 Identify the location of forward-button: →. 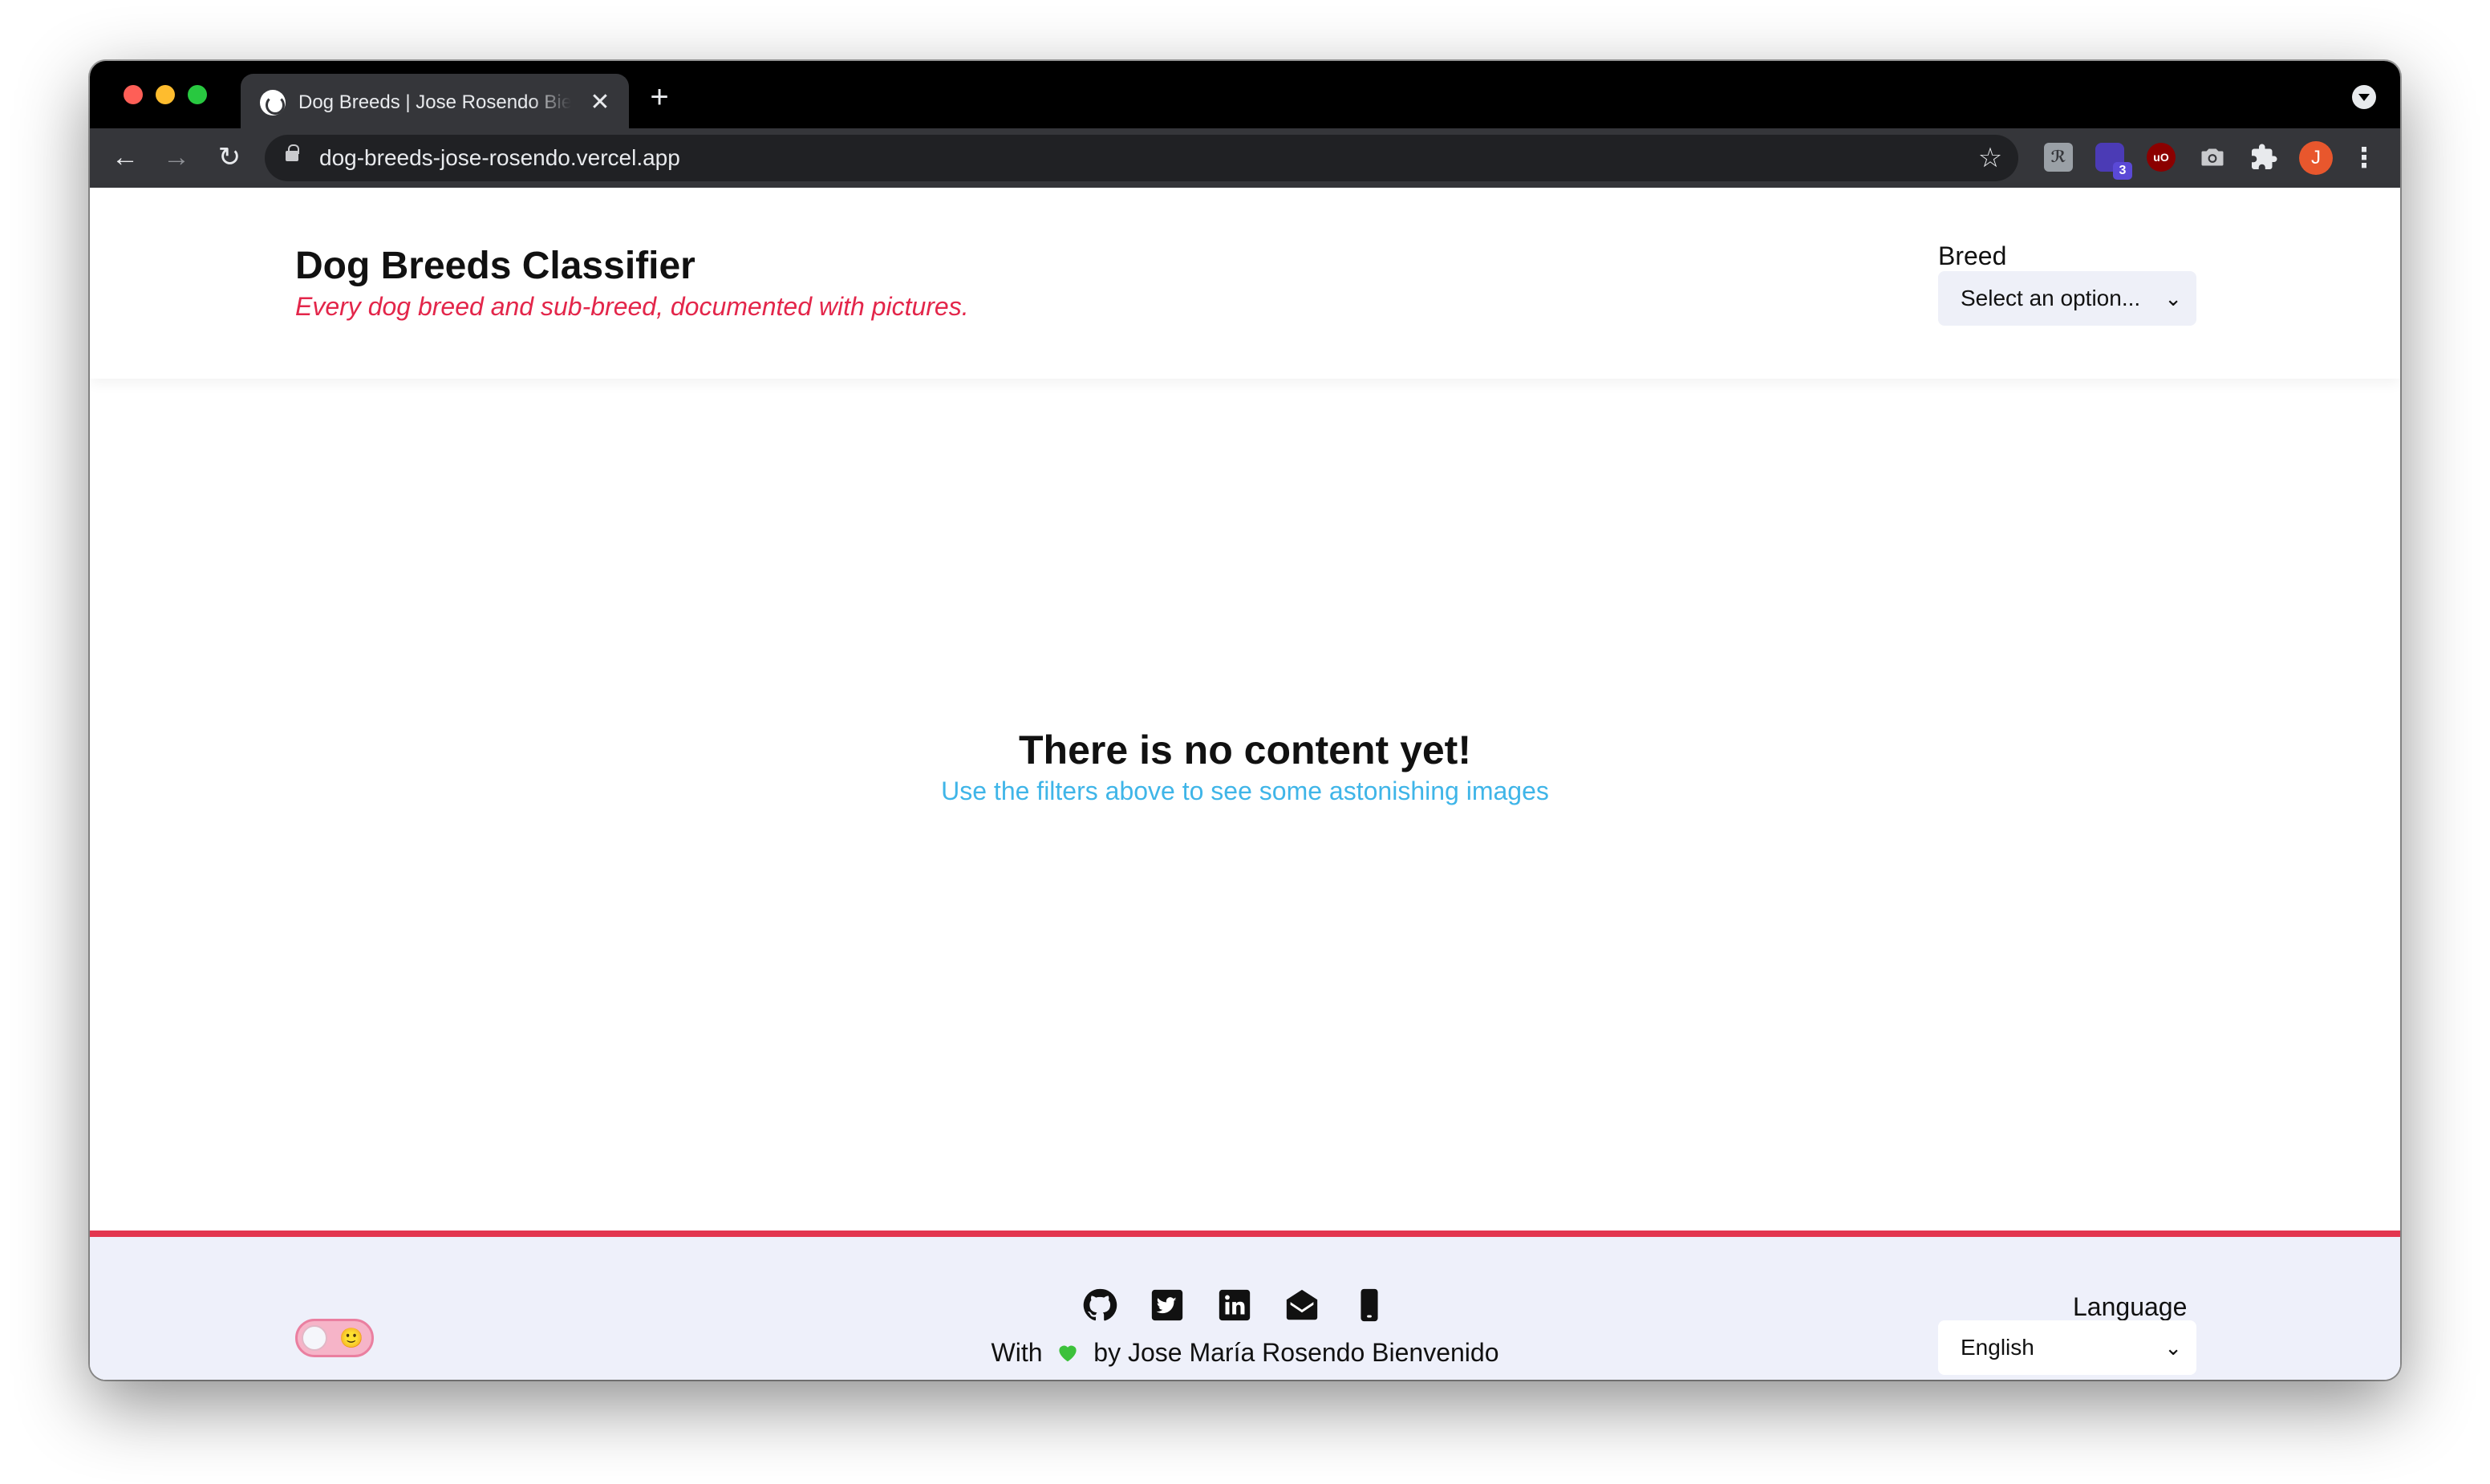
(176, 157).